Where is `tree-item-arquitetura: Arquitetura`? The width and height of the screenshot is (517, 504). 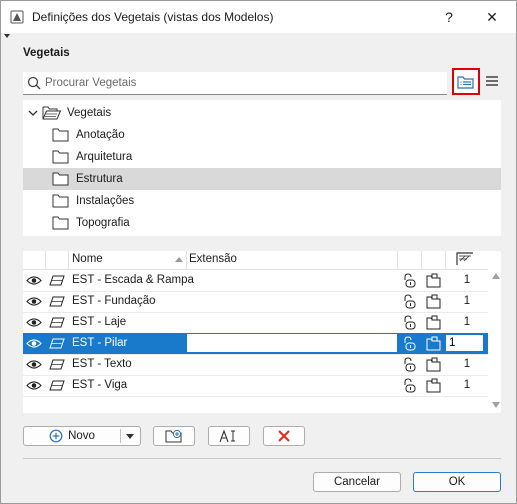
tree-item-arquitetura: Arquitetura is located at coordinates (262, 157).